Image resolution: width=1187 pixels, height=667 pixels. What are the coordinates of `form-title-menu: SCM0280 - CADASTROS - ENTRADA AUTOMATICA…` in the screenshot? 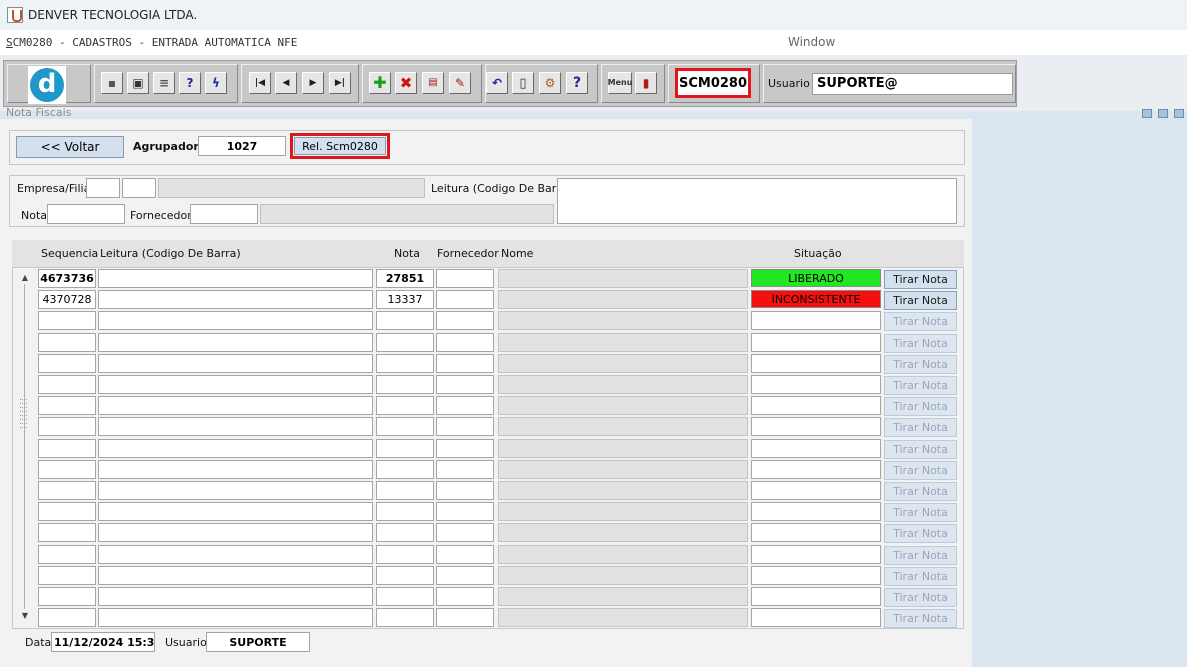 It's located at (151, 42).